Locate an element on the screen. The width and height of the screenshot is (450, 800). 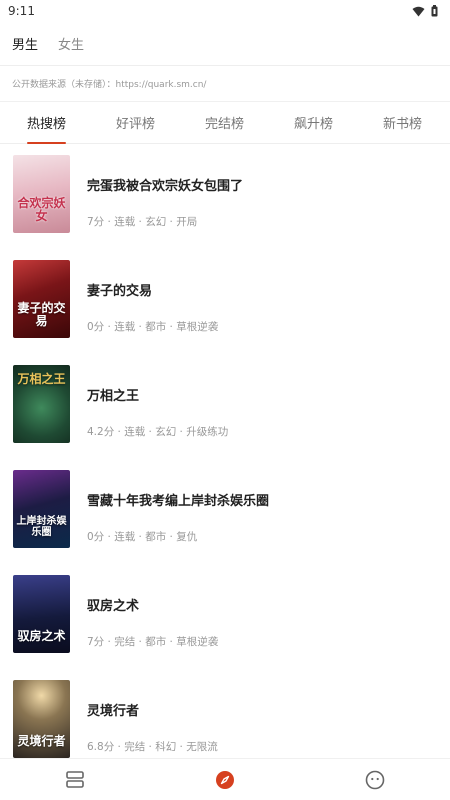
tab-hot-search: 热搜榜 is located at coordinates (47, 123).